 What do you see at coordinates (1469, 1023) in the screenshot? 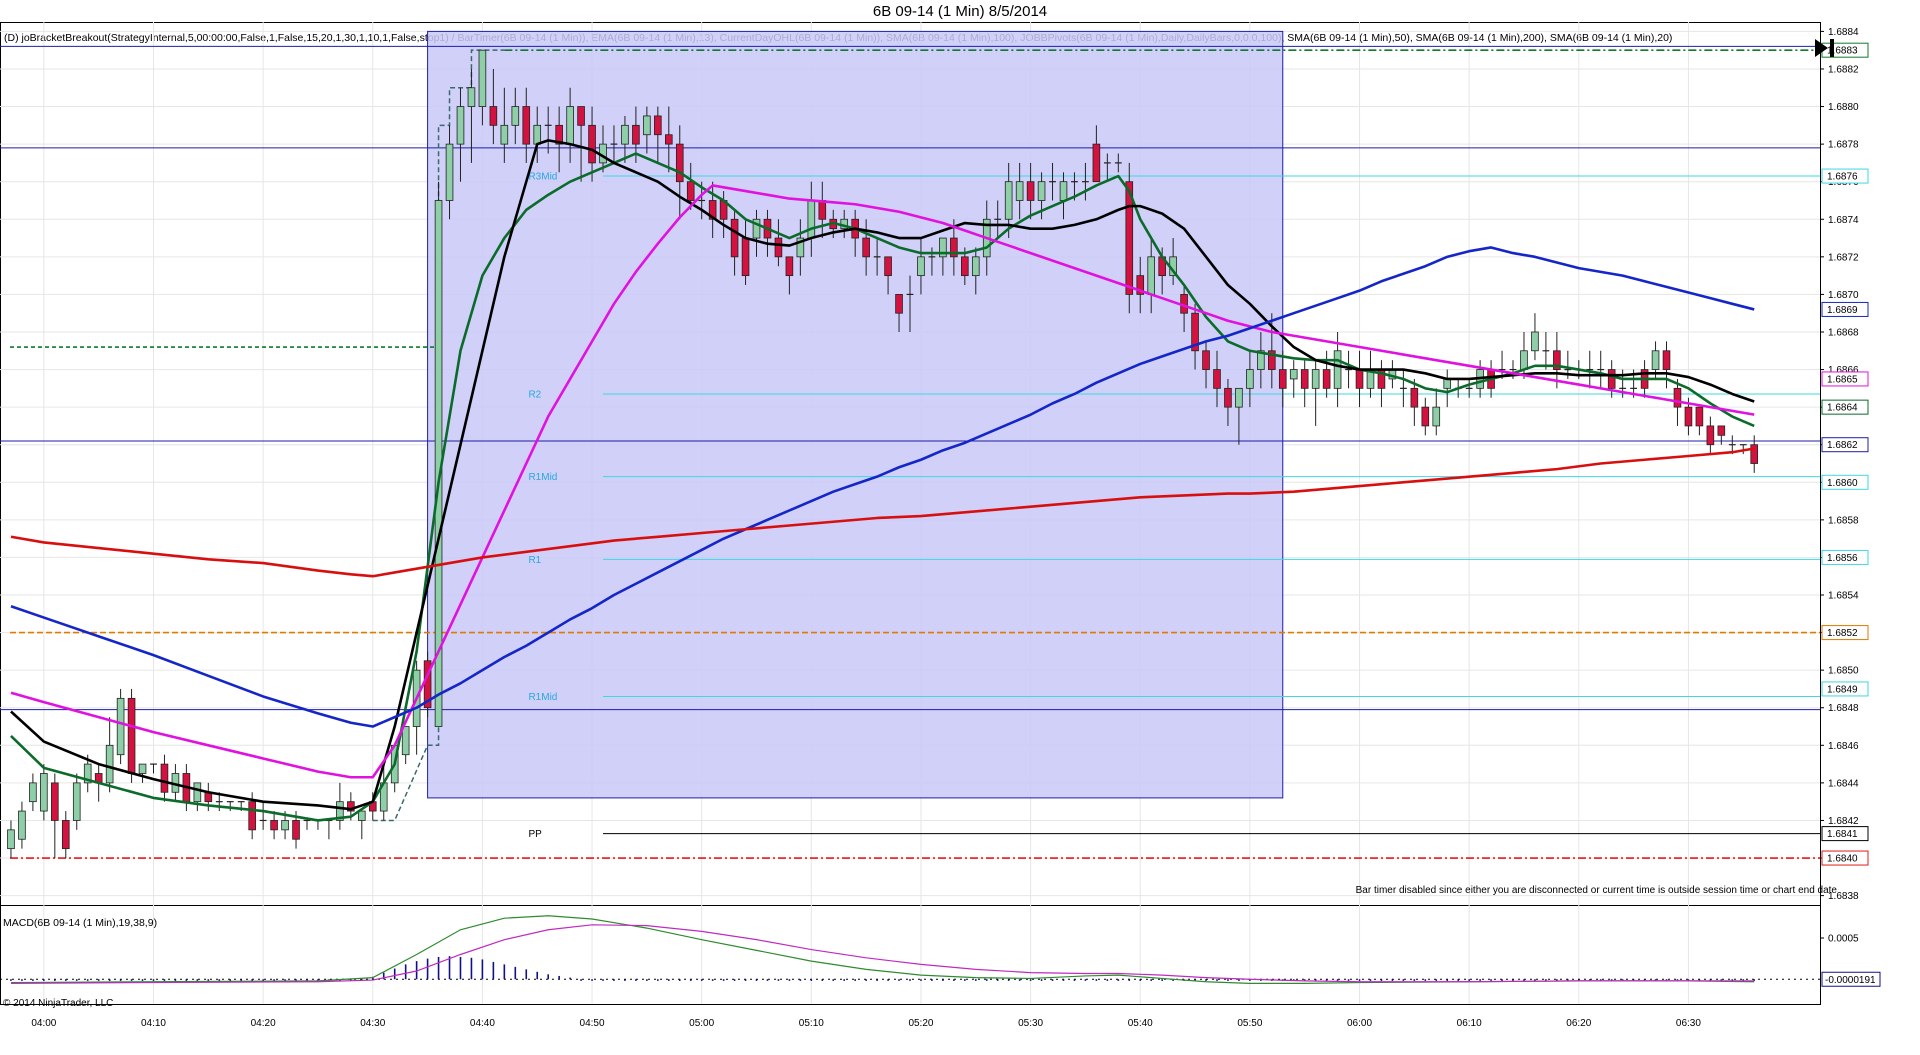
I see `x-tick-label: 06:10` at bounding box center [1469, 1023].